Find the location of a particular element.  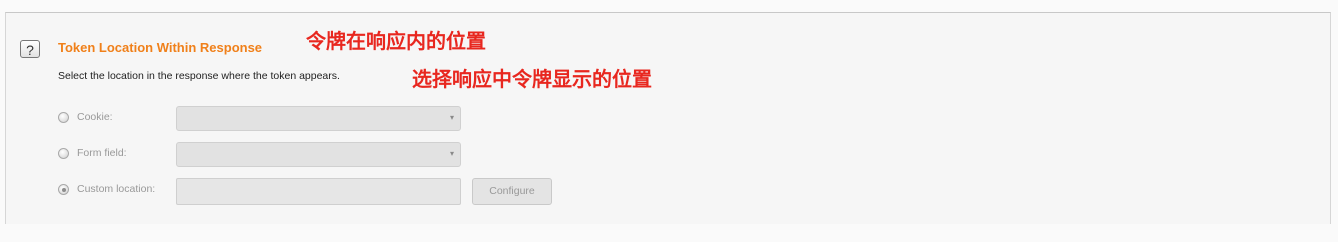

annotation-description-note: 选择响应中令牌显示的位置 is located at coordinates (532, 79).